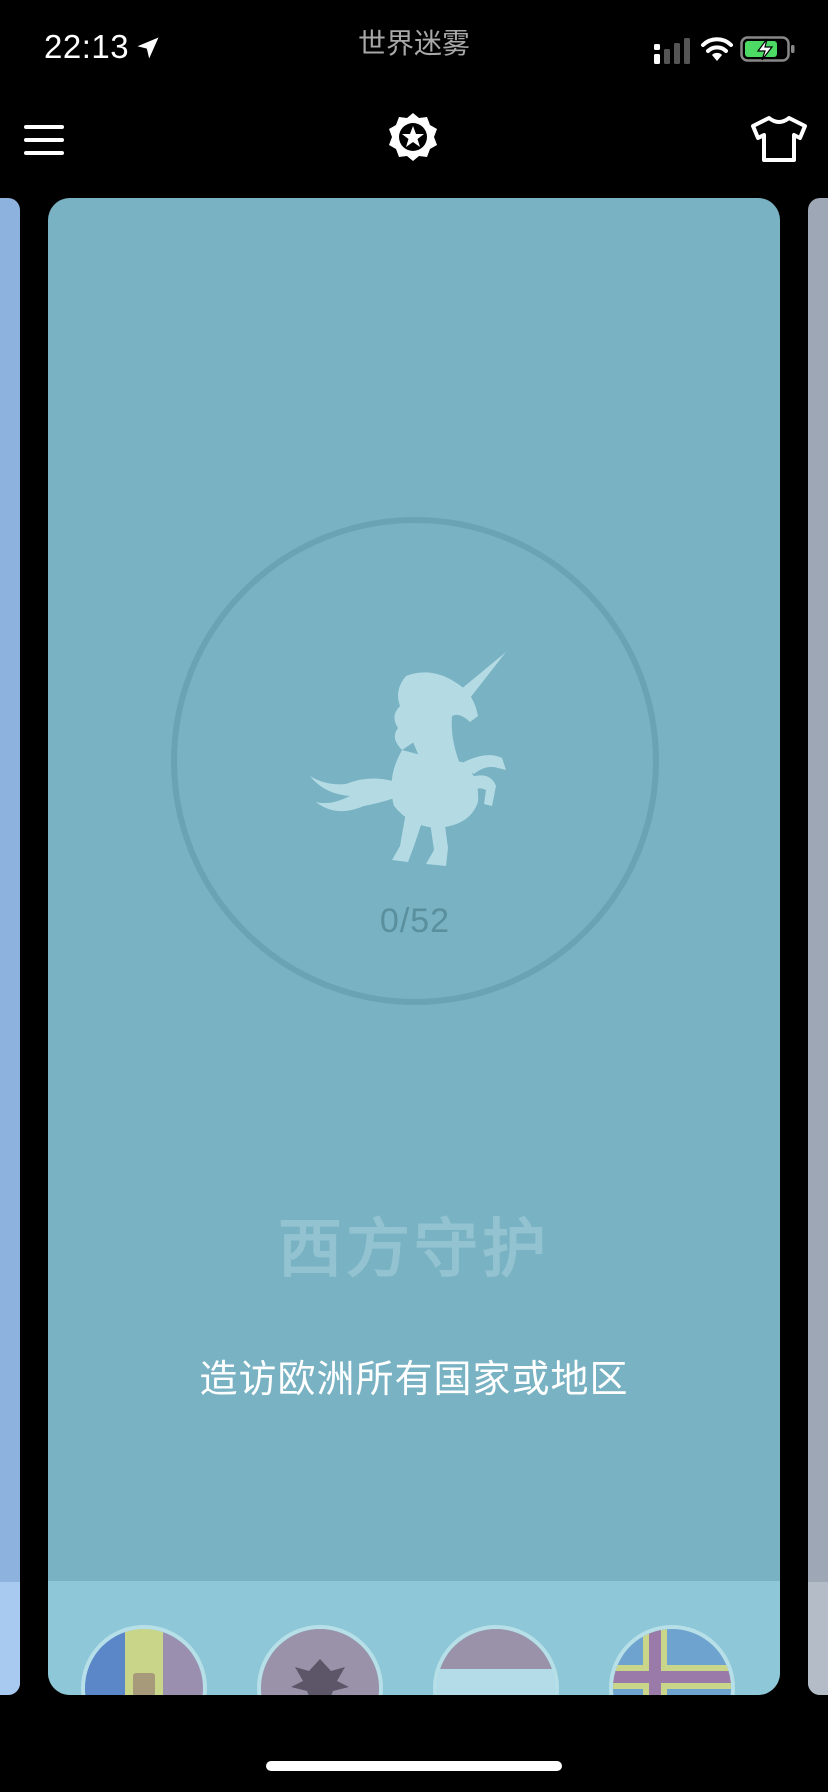  Describe the element at coordinates (10, 946) in the screenshot. I see `previous-achievement-card` at that location.